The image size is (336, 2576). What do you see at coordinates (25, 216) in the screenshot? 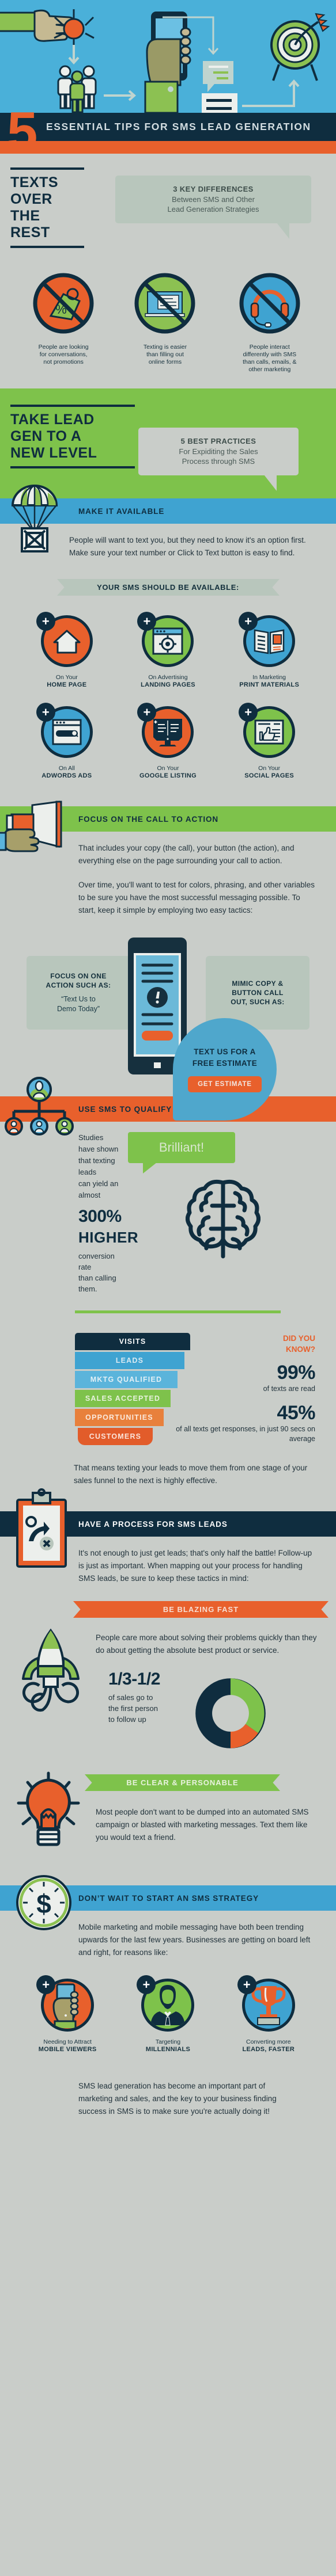
I see `heading-line-3: THE` at bounding box center [25, 216].